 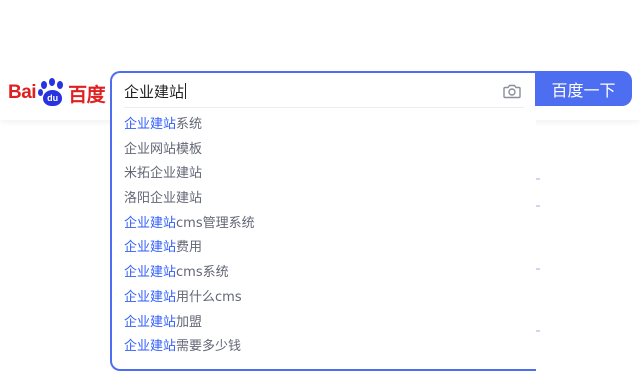 What do you see at coordinates (163, 149) in the screenshot?
I see `suggestion-text: 企业网站模板` at bounding box center [163, 149].